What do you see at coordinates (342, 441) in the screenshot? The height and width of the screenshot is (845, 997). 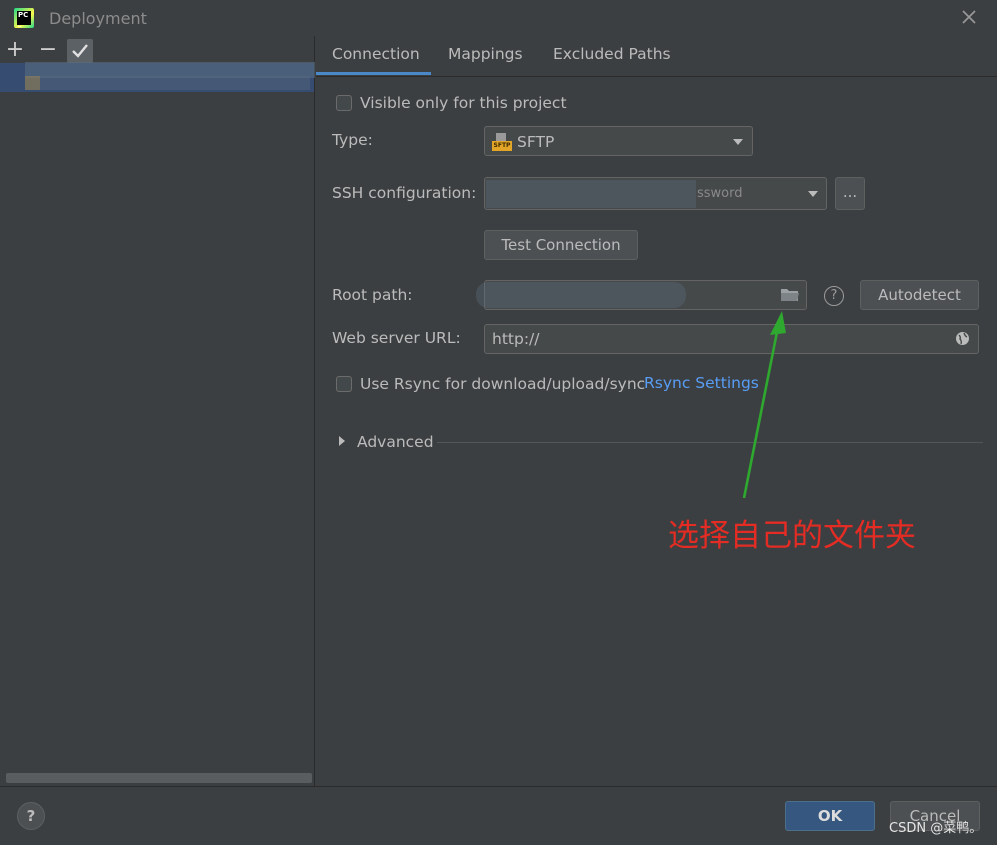 I see `chevron-right-icon` at bounding box center [342, 441].